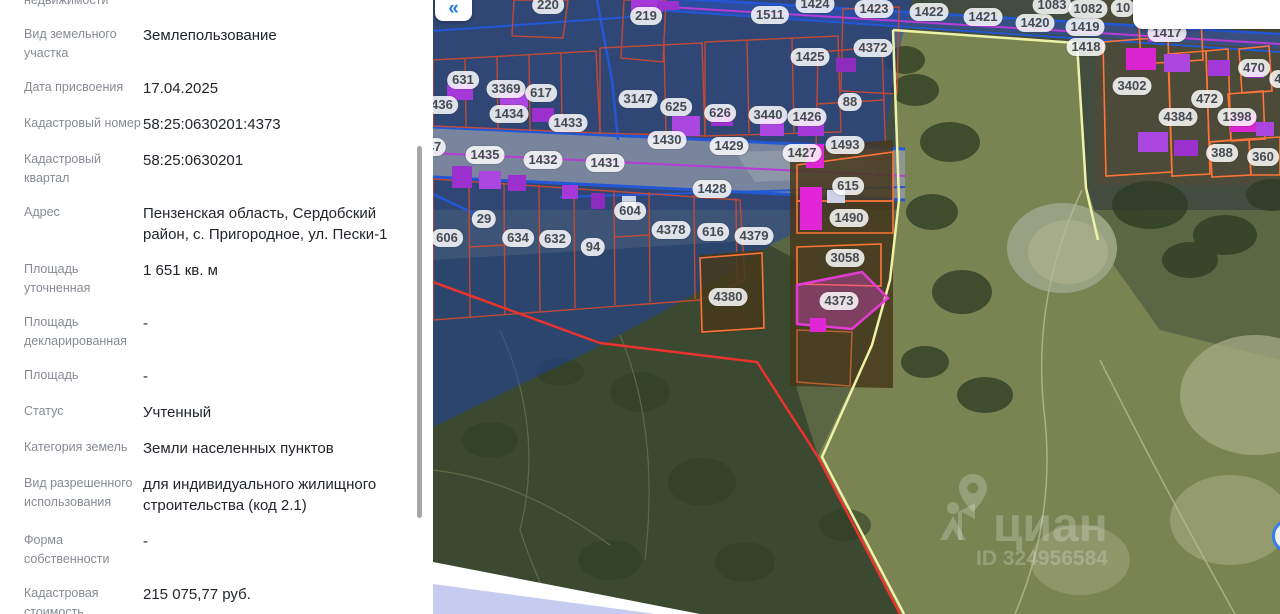  Describe the element at coordinates (1237, 117) in the screenshot. I see `parcel-label: 1398` at that location.